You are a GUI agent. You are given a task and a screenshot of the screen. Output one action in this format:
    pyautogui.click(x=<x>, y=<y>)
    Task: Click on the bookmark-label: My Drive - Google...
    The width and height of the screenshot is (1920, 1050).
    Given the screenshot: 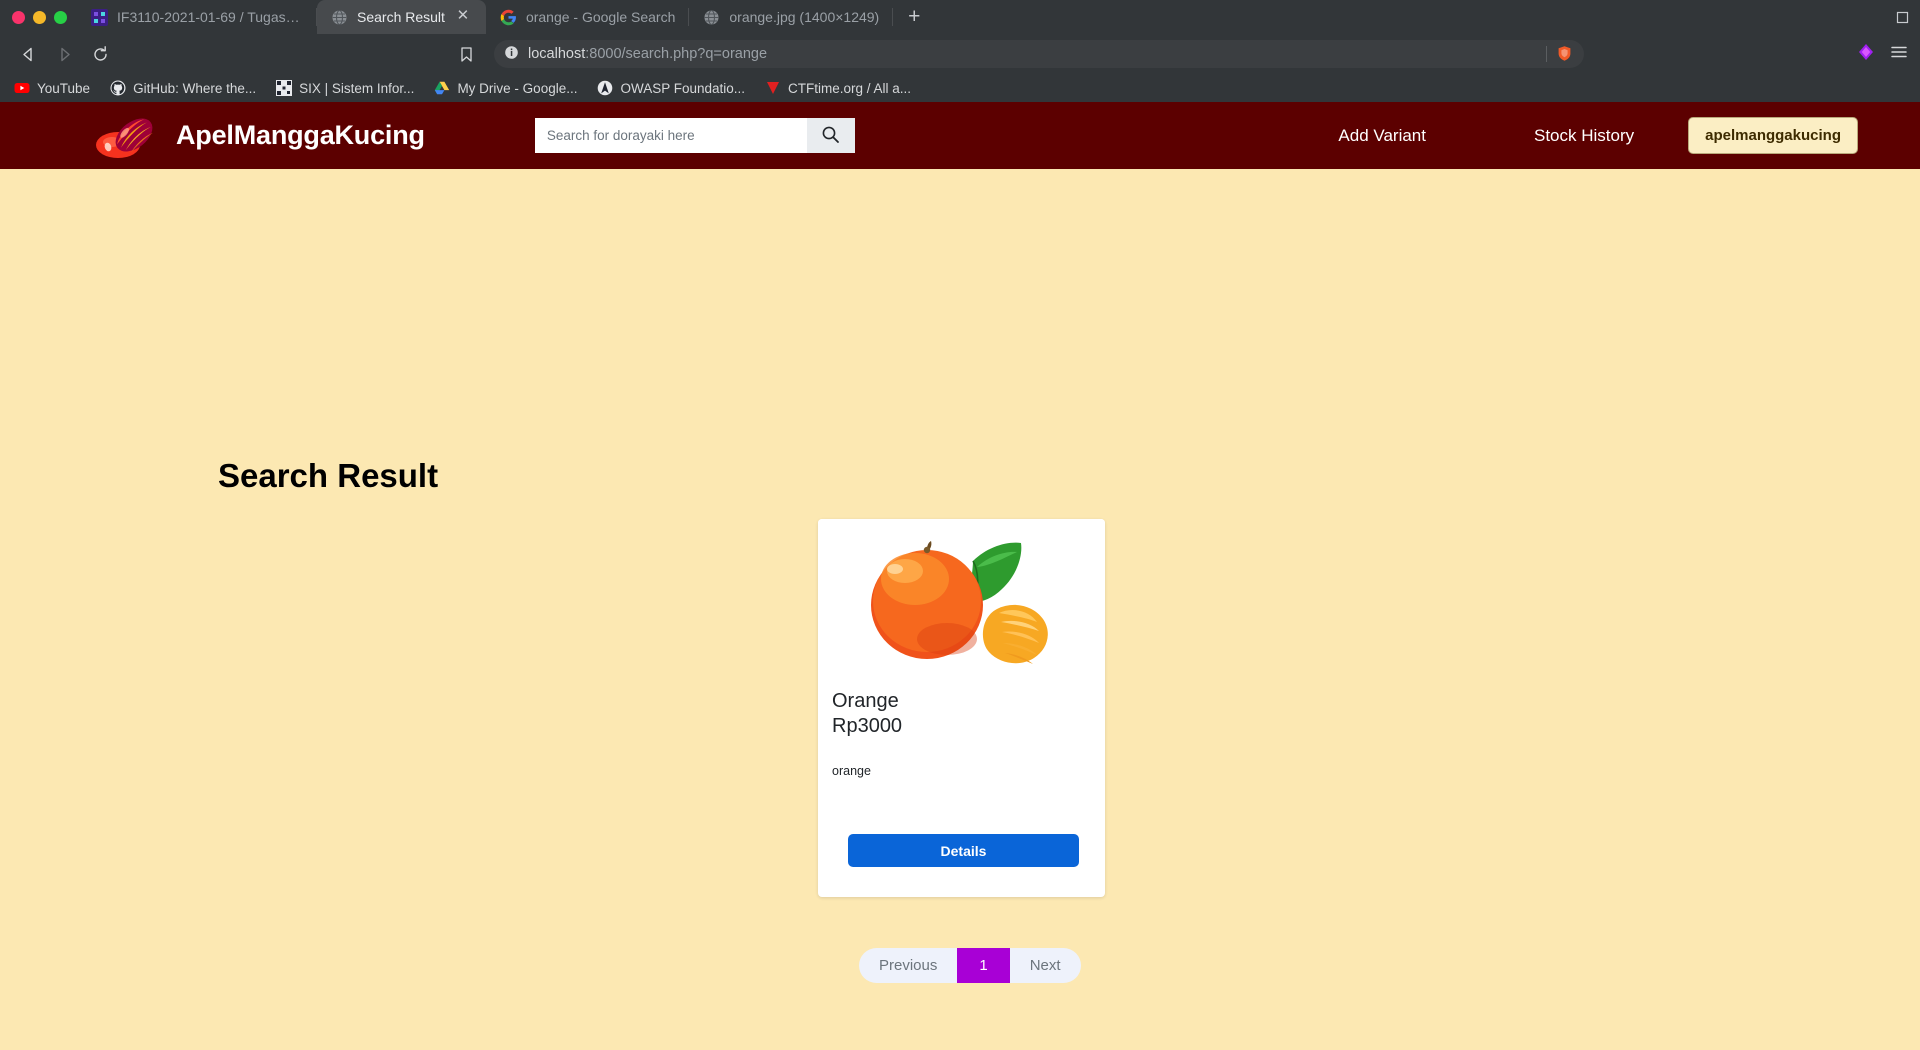 What is the action you would take?
    pyautogui.click(x=517, y=88)
    